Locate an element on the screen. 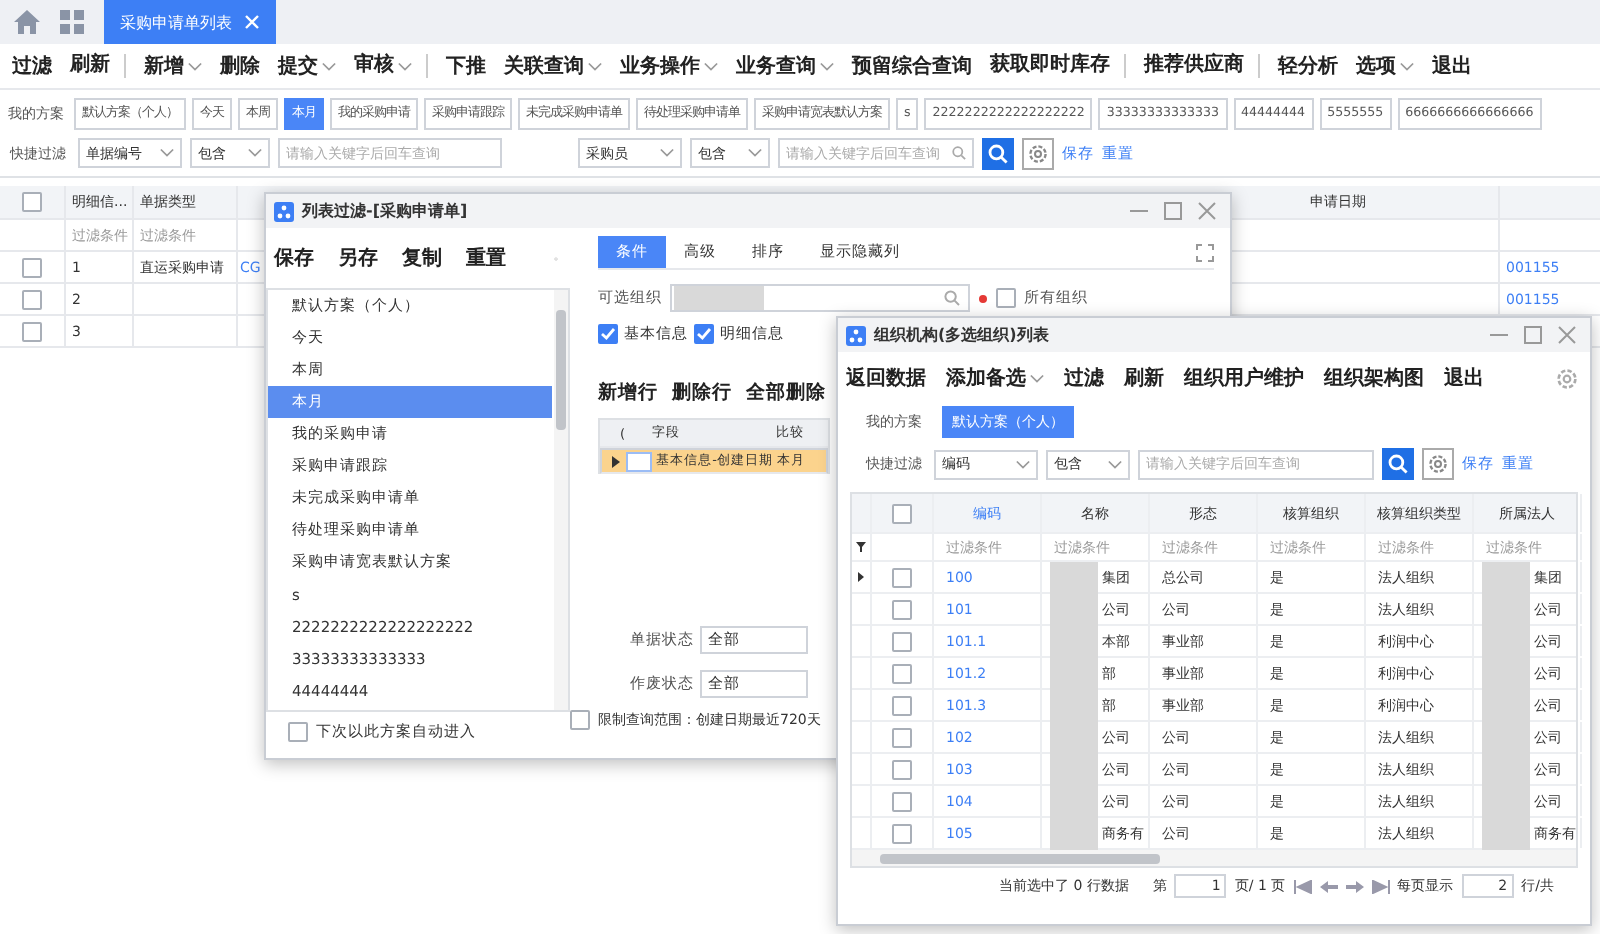 Image resolution: width=1600 pixels, height=934 pixels. toolbar-button: 重置 is located at coordinates (486, 258).